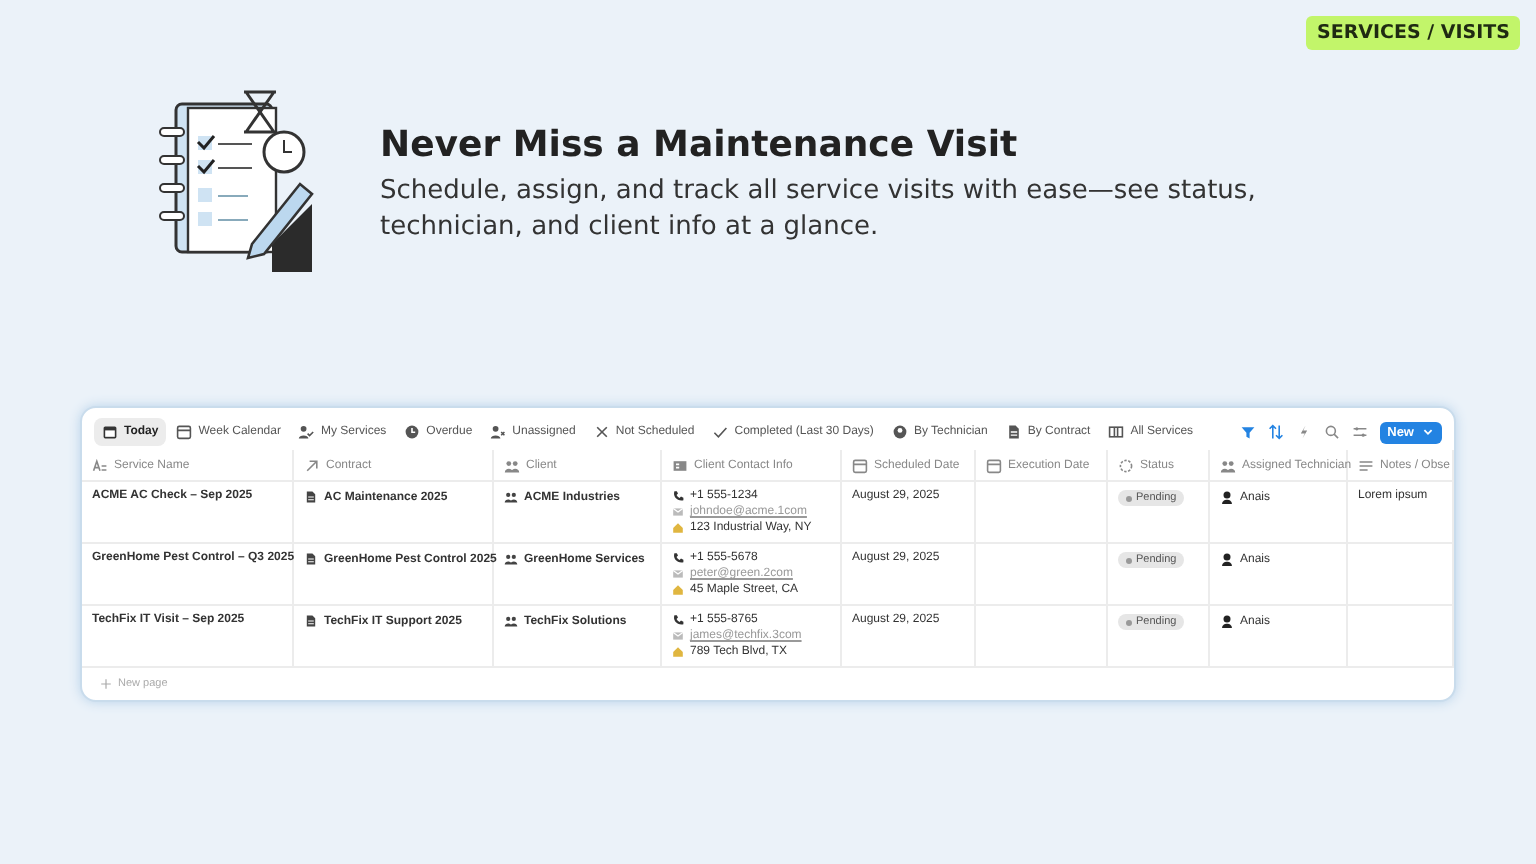 This screenshot has height=864, width=1536. I want to click on check-icon, so click(720, 432).